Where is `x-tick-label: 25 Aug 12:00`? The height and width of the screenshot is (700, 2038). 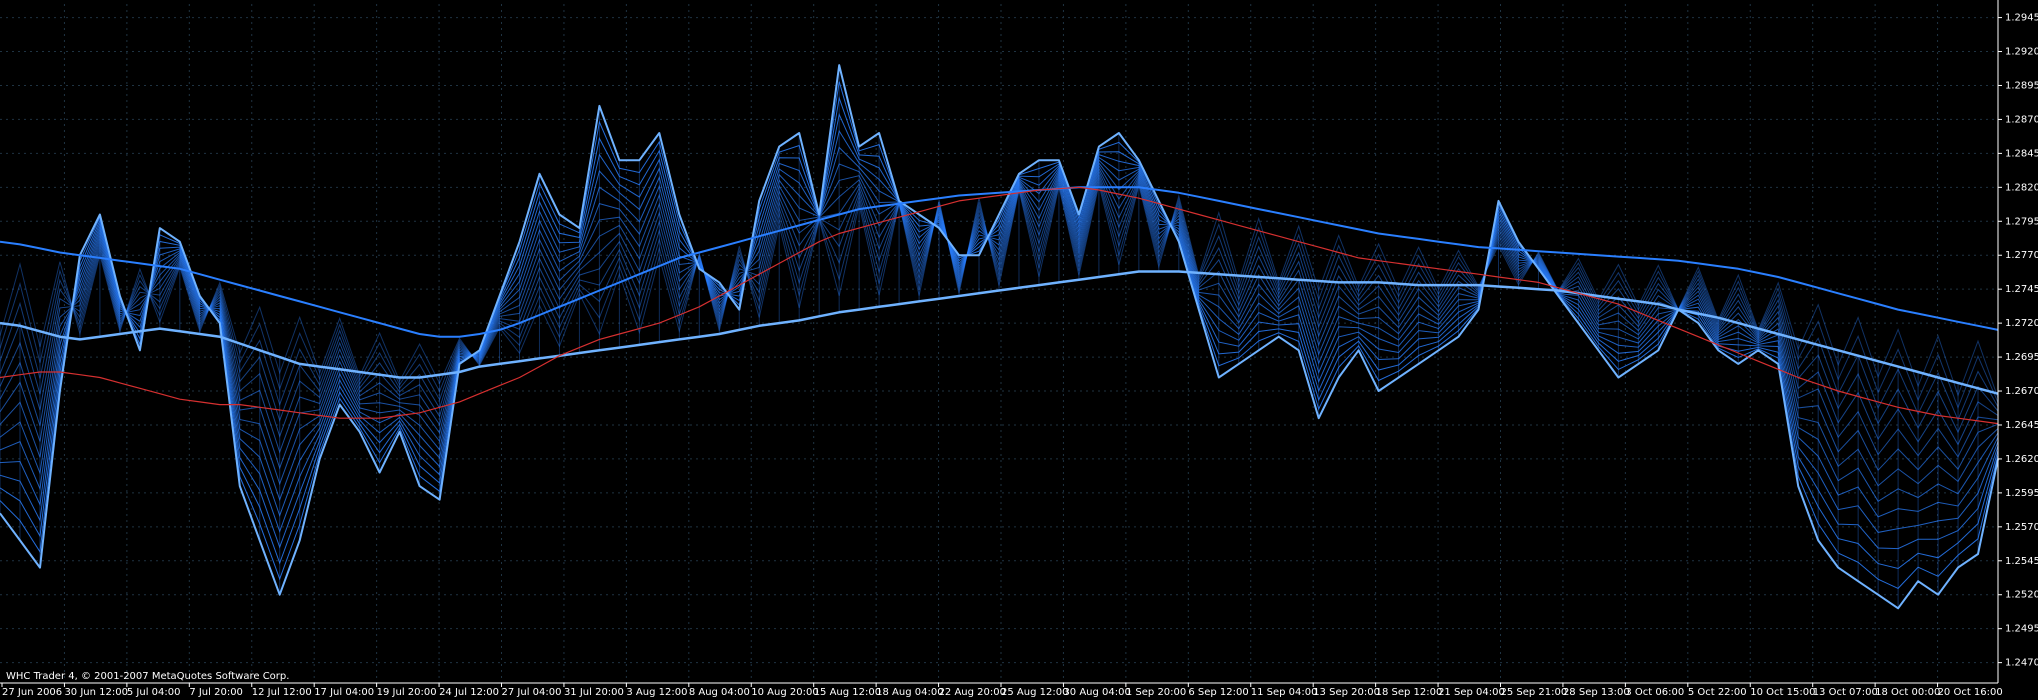
x-tick-label: 25 Aug 12:00 is located at coordinates (1034, 692).